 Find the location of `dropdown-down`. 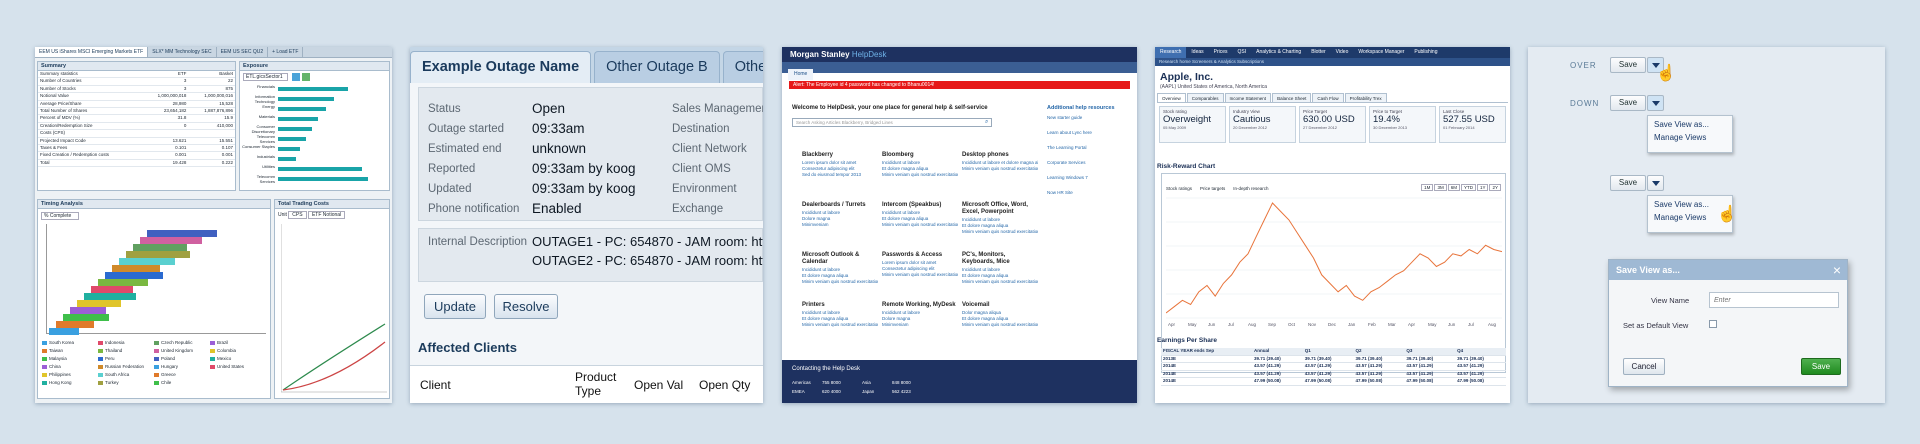

dropdown-down is located at coordinates (1655, 103).